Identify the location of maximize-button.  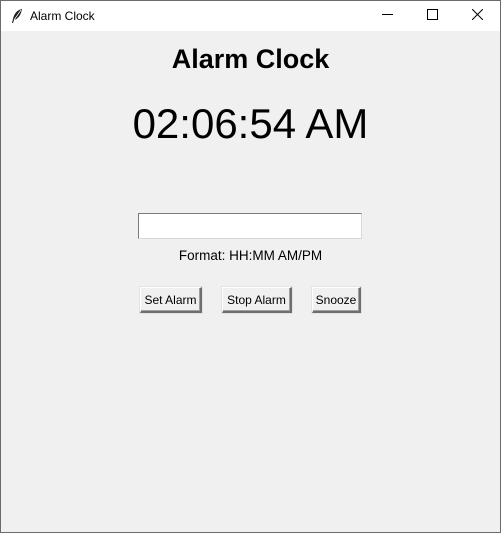
(432, 16).